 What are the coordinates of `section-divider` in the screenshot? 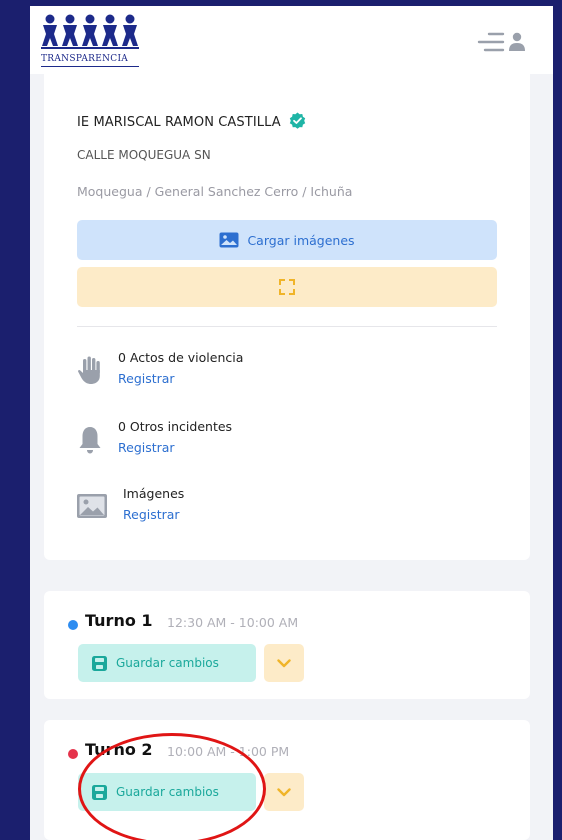 It's located at (287, 326).